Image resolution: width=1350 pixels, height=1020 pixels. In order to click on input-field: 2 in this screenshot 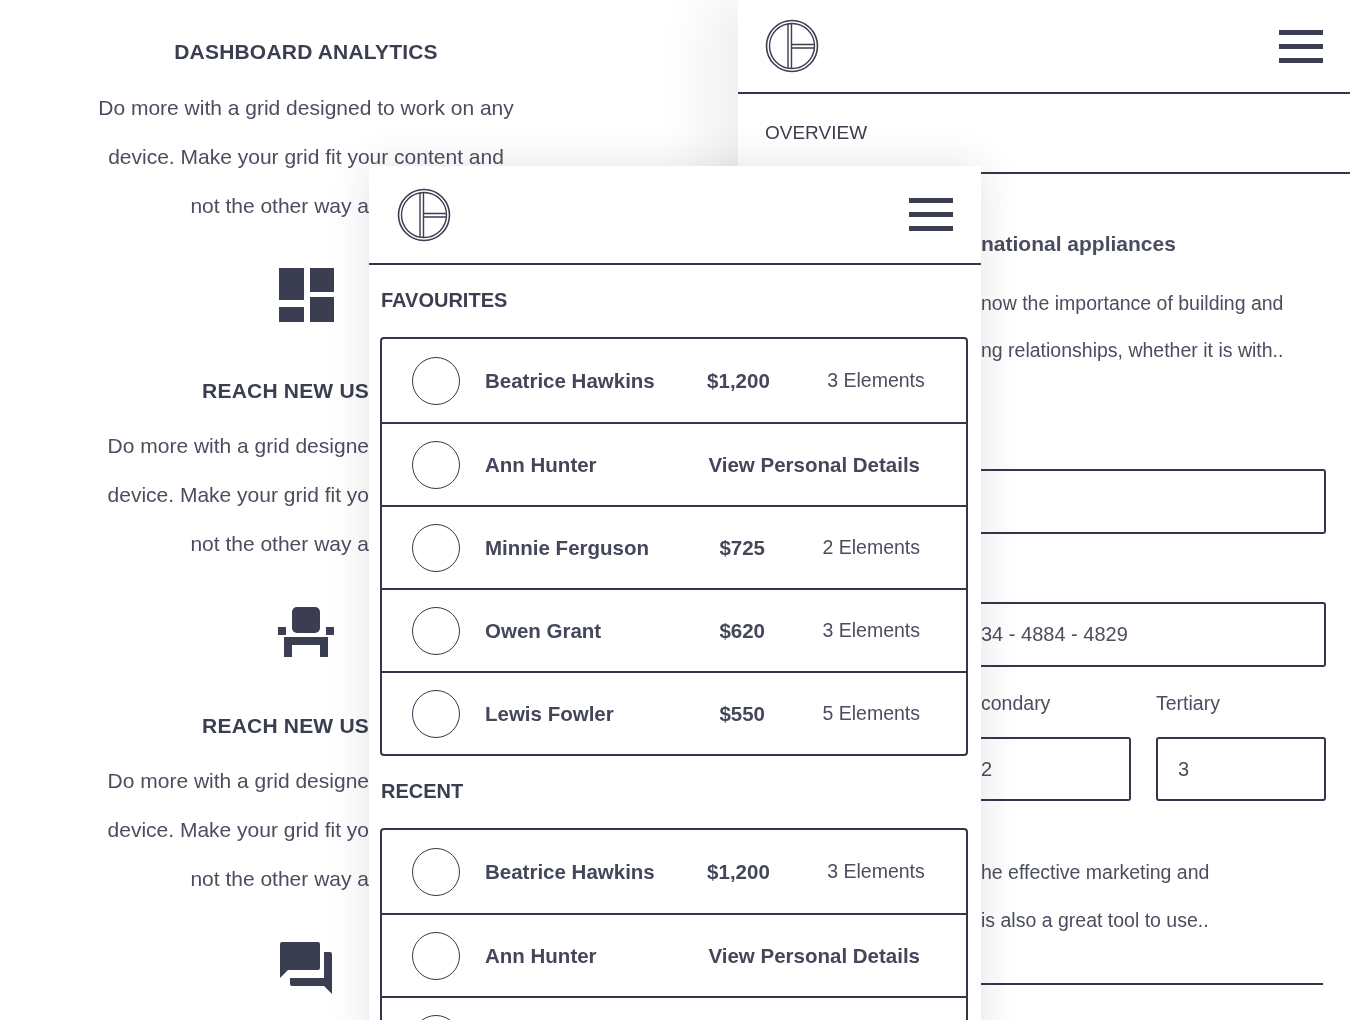, I will do `click(1056, 769)`.